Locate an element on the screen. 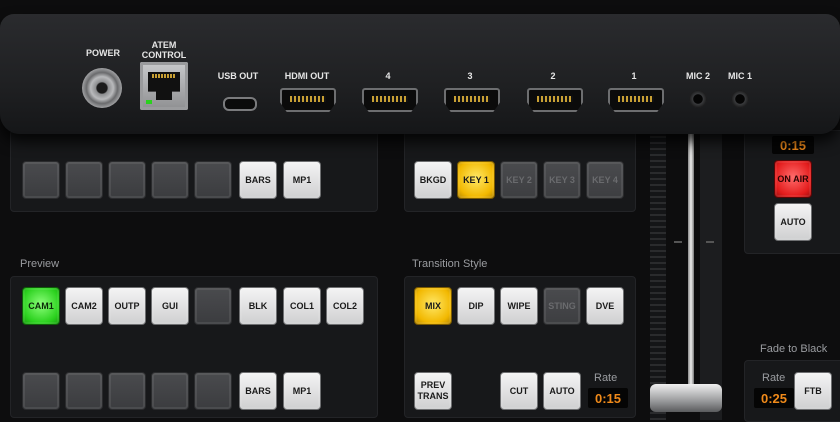 The height and width of the screenshot is (422, 840). lower-mp1-button: MP1 is located at coordinates (302, 391).